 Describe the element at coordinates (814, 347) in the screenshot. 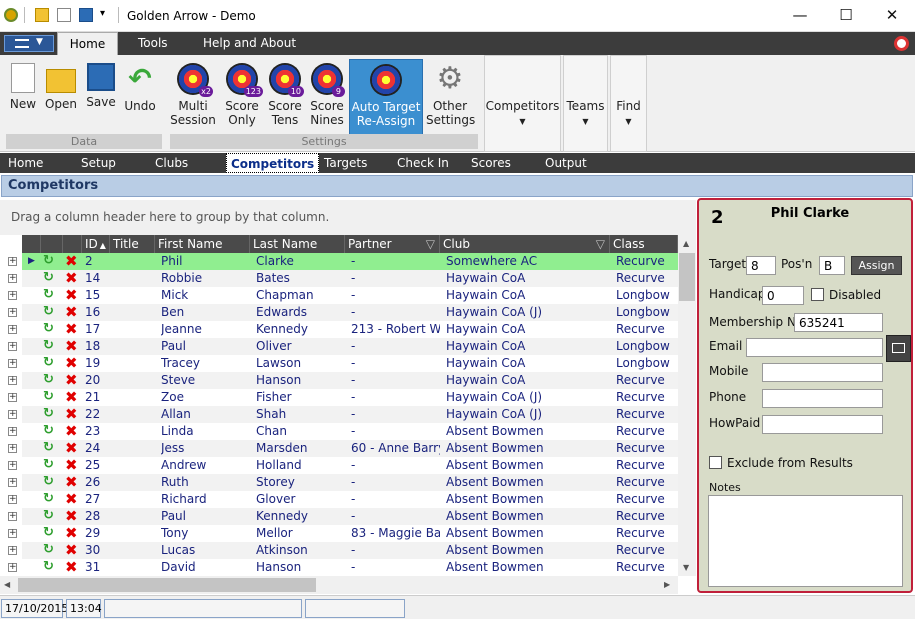

I see `email-field` at that location.